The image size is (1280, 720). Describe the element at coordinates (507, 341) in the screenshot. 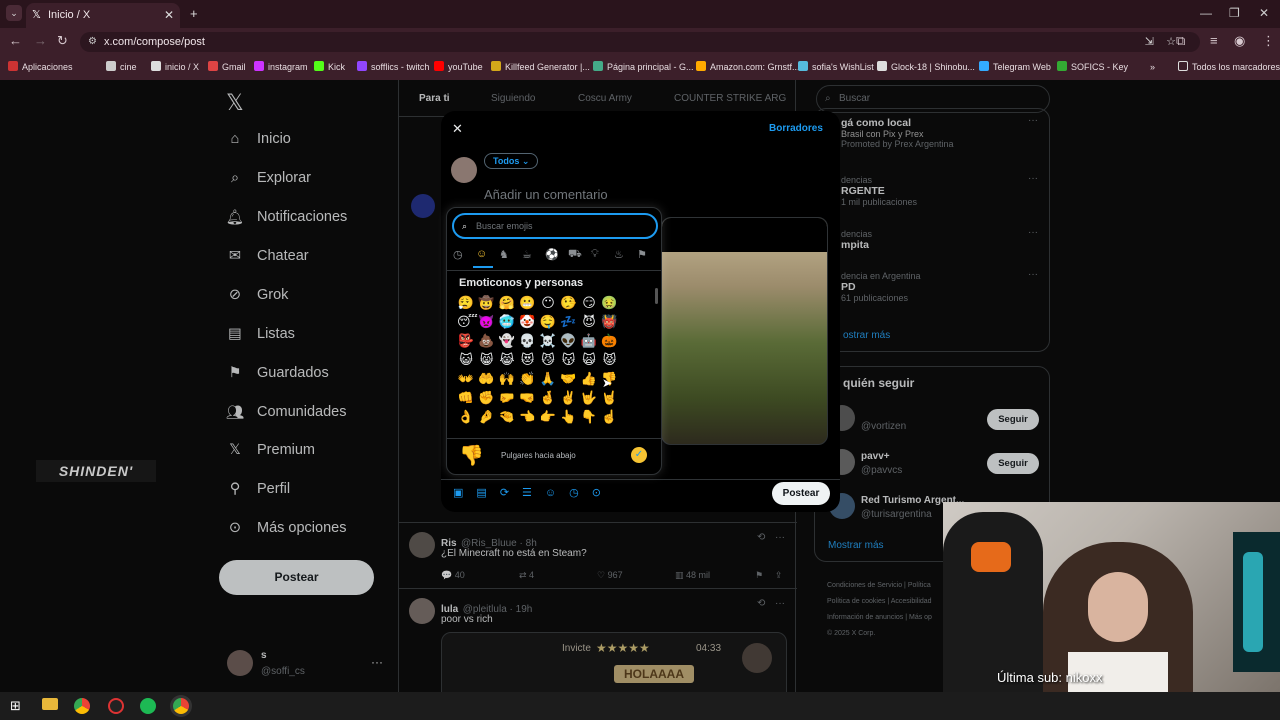

I see `emoji-item: 👻` at that location.